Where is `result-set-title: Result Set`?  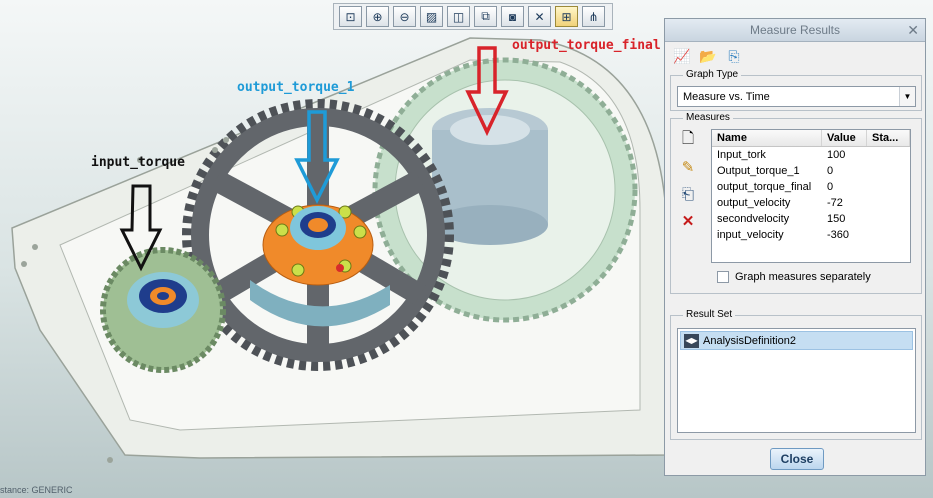 result-set-title: Result Set is located at coordinates (709, 314).